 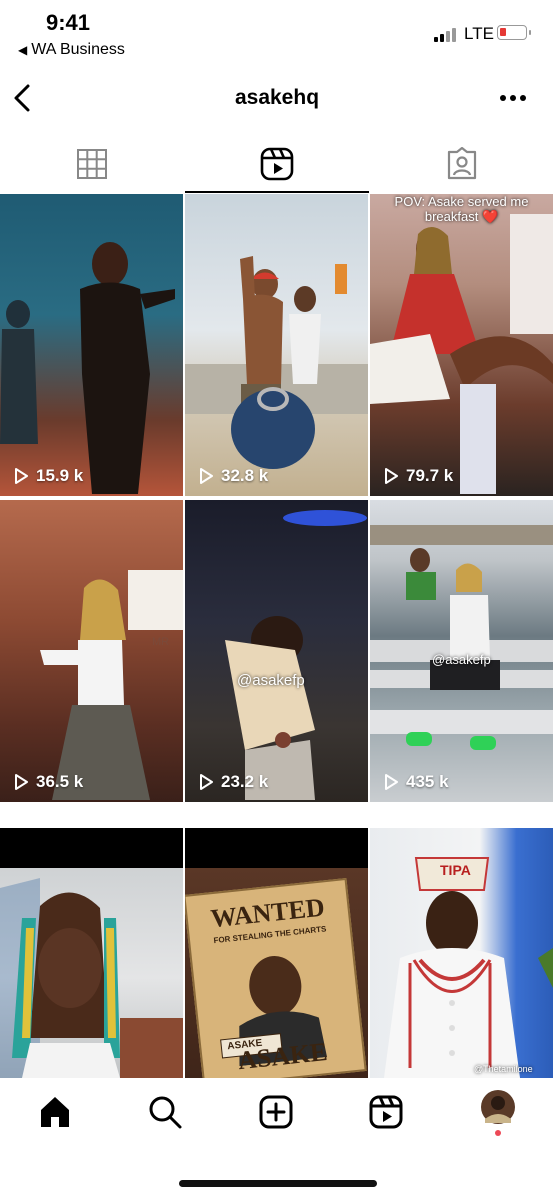 What do you see at coordinates (479, 33) in the screenshot?
I see `network-label: LTE` at bounding box center [479, 33].